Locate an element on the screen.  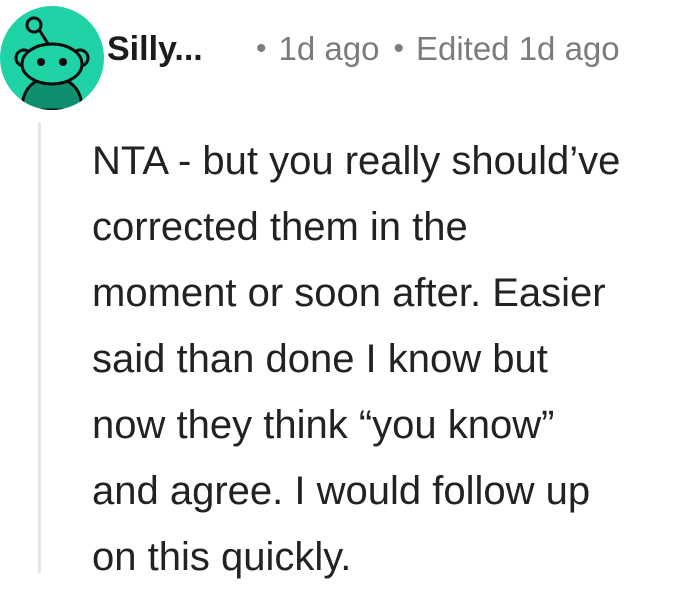
avatar is located at coordinates (52, 58).